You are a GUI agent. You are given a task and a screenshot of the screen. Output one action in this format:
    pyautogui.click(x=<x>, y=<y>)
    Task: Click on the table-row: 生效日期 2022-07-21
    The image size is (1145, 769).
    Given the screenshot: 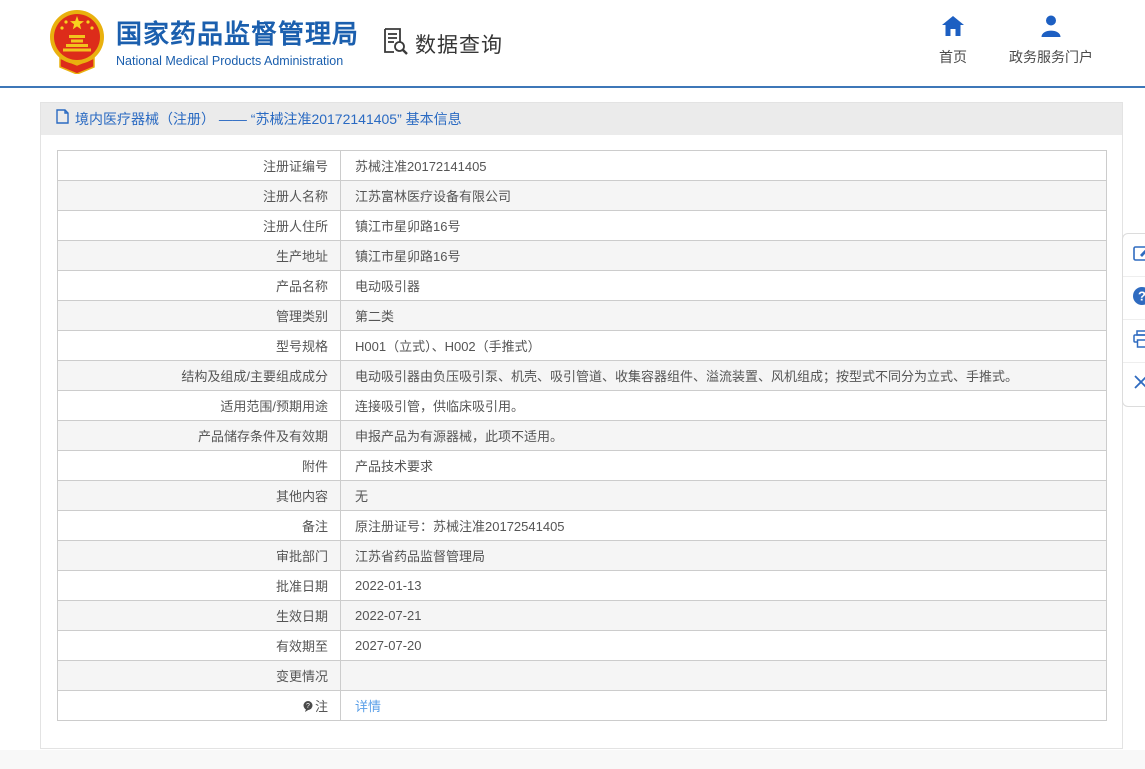 What is the action you would take?
    pyautogui.click(x=582, y=615)
    